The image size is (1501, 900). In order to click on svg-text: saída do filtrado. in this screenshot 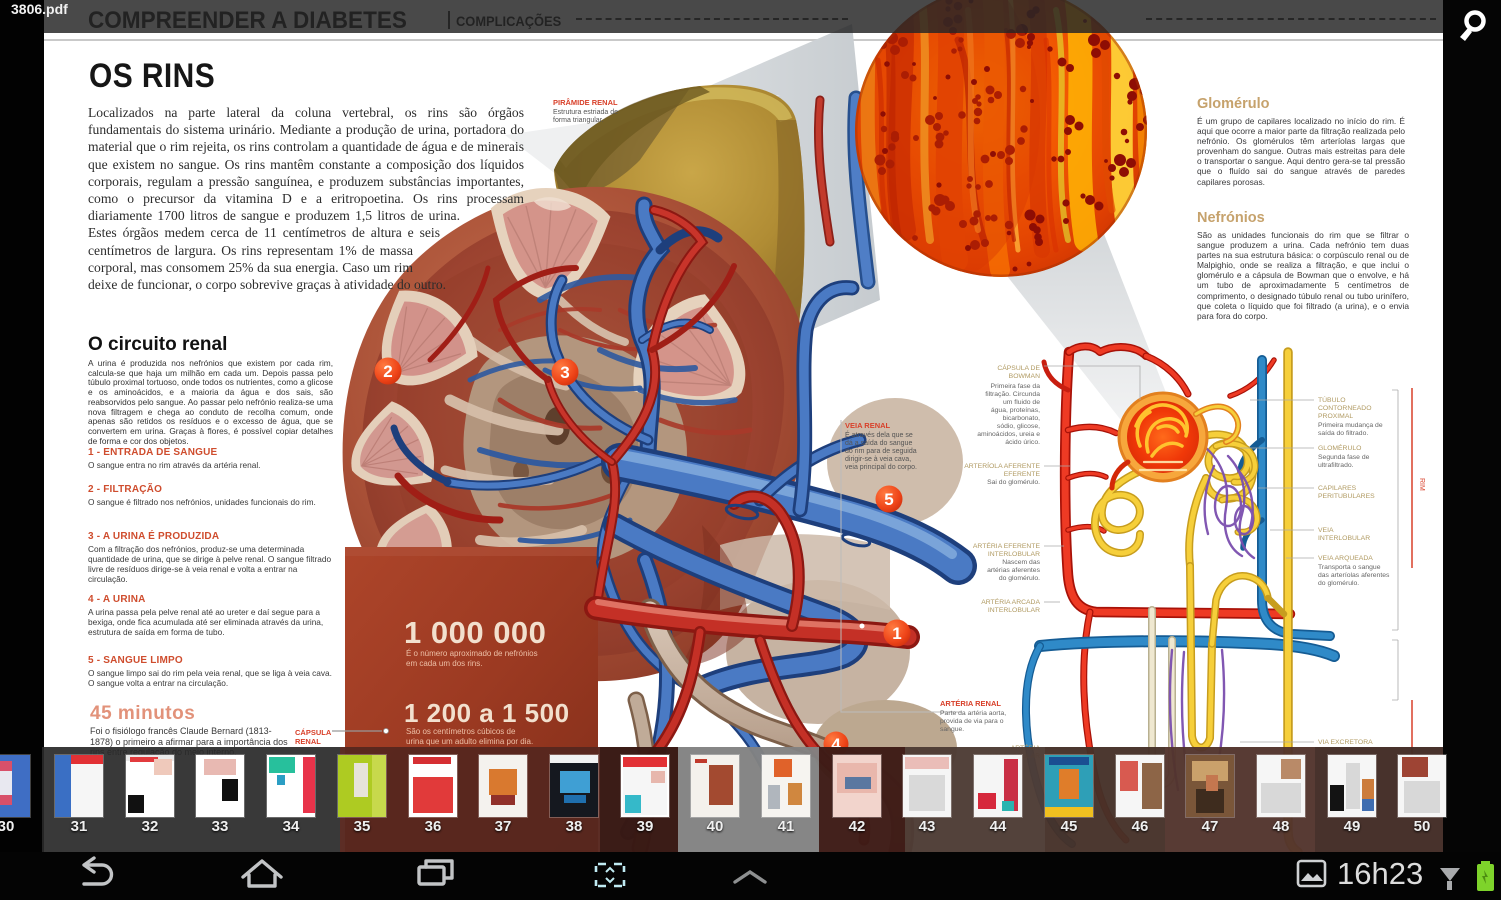, I will do `click(1343, 433)`.